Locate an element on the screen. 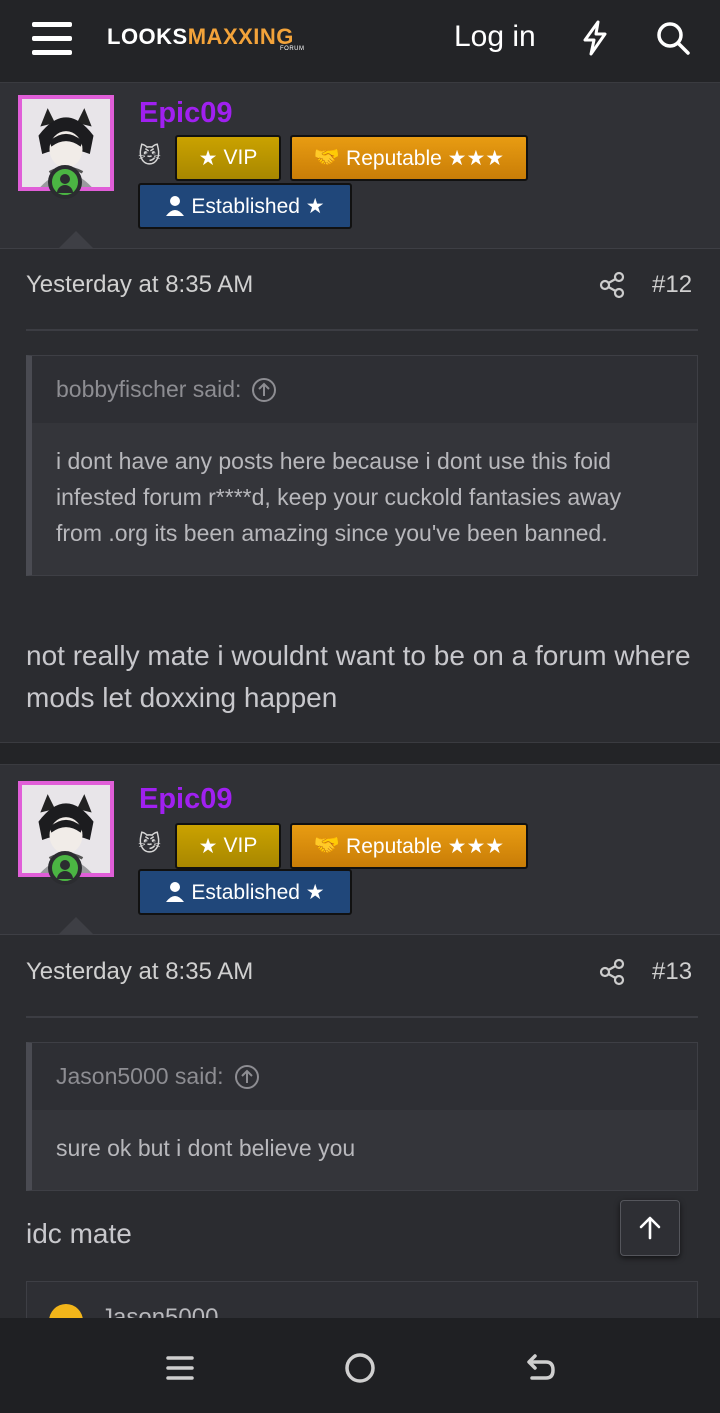 The height and width of the screenshot is (1413, 720). site-logo: LOOKSMAXXING is located at coordinates (200, 37).